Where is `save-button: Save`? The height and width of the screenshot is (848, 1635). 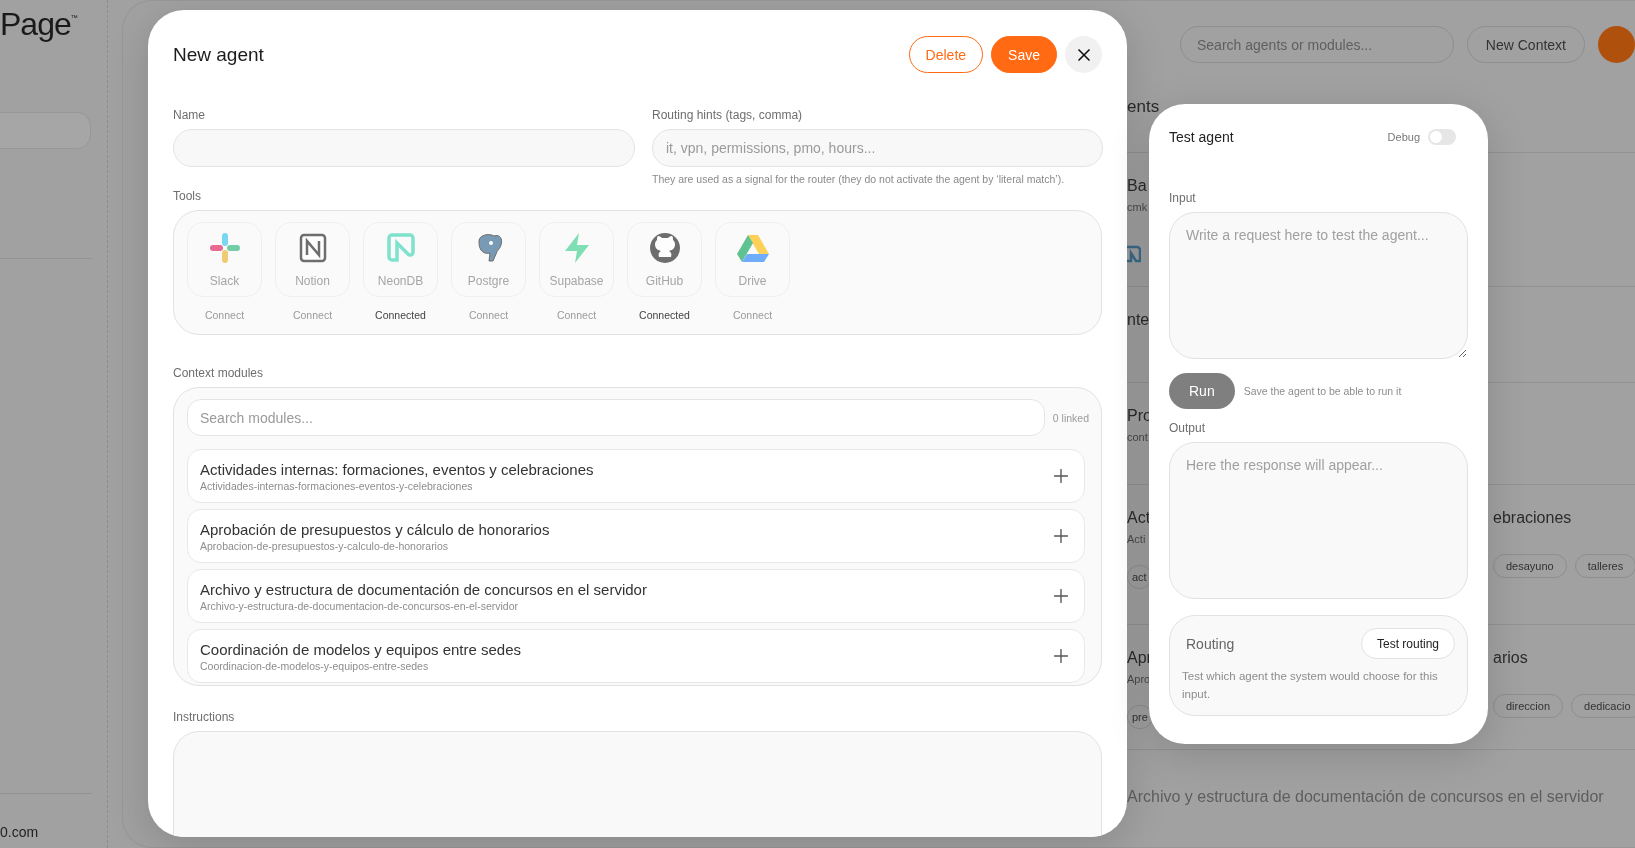 save-button: Save is located at coordinates (1024, 54).